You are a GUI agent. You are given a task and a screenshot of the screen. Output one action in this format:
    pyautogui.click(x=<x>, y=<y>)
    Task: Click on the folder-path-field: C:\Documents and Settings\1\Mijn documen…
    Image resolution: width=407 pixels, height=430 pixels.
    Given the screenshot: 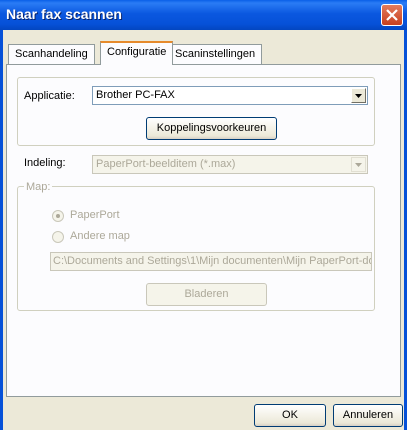 What is the action you would take?
    pyautogui.click(x=211, y=261)
    